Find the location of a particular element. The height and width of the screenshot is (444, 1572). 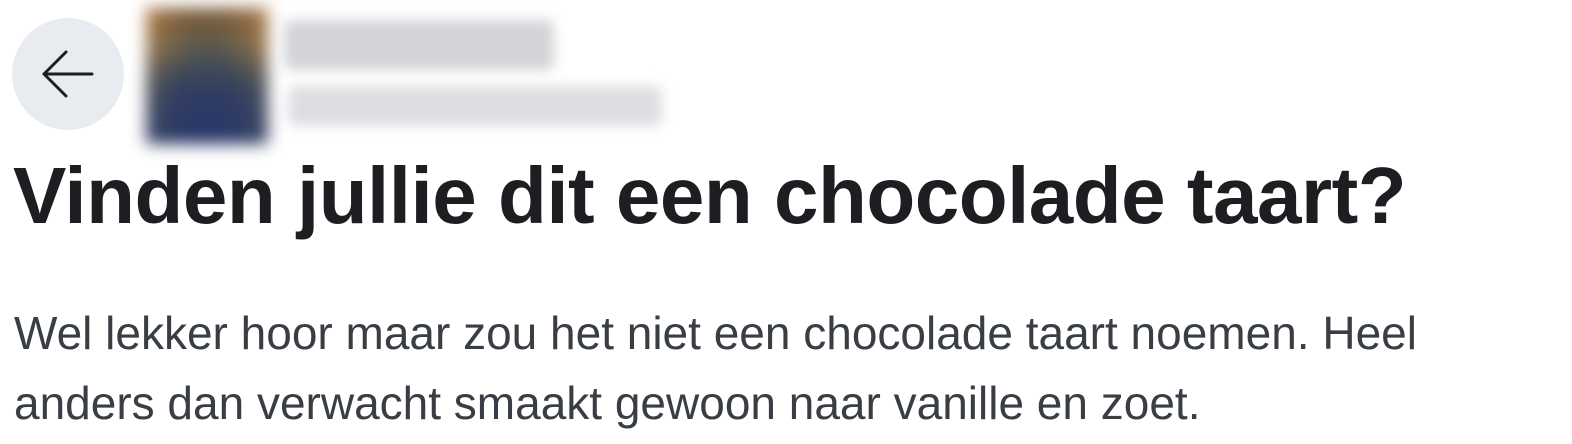

author-meta is located at coordinates (473, 67).